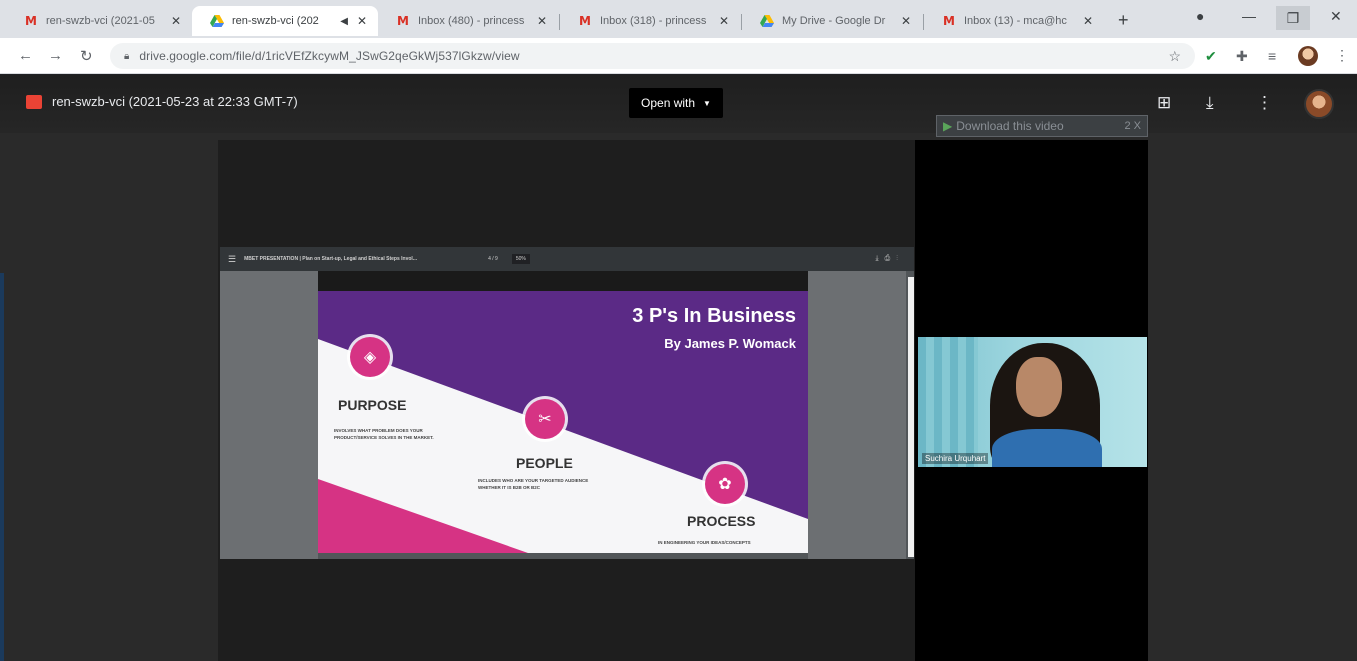  What do you see at coordinates (1211, 56) in the screenshot?
I see `checkmark-extension-icon: ✔` at bounding box center [1211, 56].